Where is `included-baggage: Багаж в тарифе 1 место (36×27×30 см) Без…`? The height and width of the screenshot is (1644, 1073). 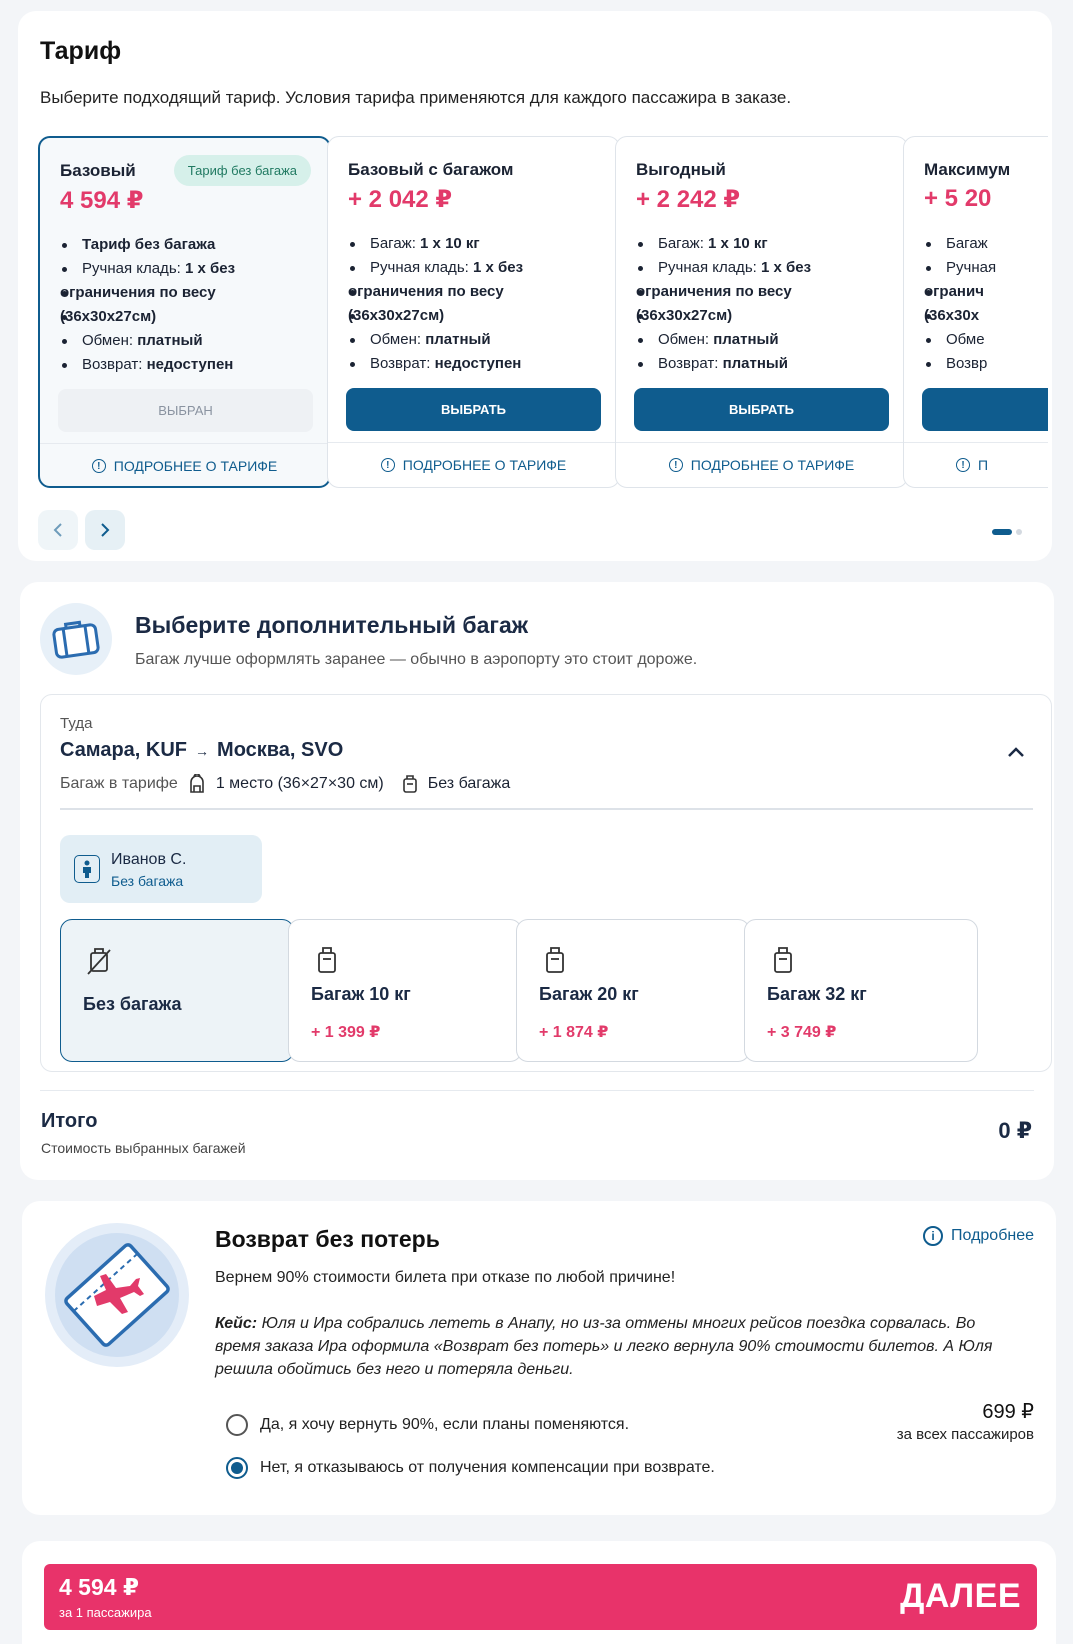 included-baggage: Багаж в тарифе 1 место (36×27×30 см) Без… is located at coordinates (285, 784).